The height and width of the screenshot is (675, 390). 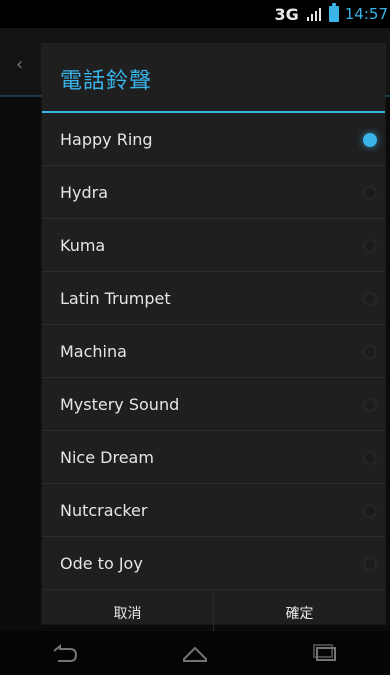 I want to click on list-item: Happy Ring, so click(x=213, y=139).